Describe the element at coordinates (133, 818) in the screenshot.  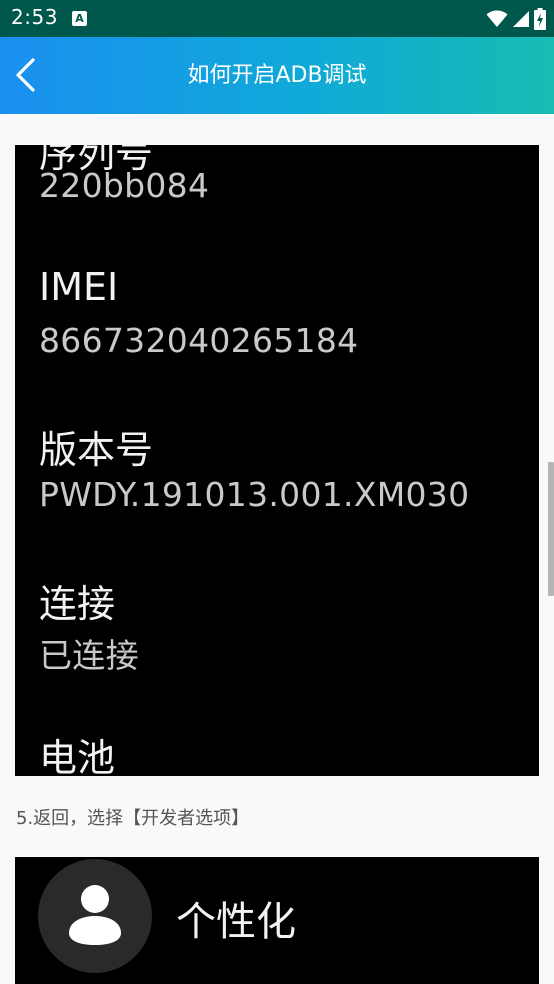
I see `step-5-text: 5.返回，选择【开发者选项】` at that location.